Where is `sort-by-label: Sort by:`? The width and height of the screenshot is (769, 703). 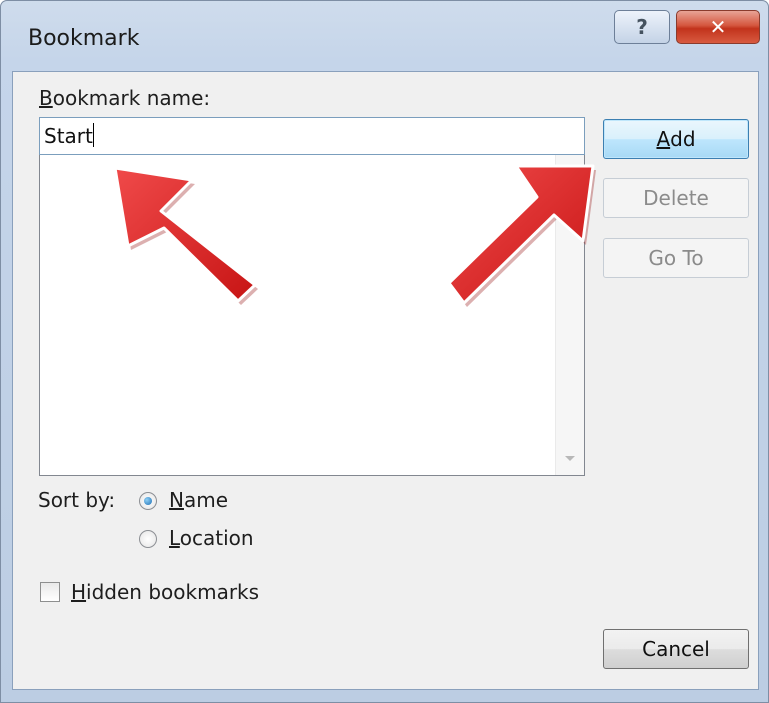 sort-by-label: Sort by: is located at coordinates (77, 500).